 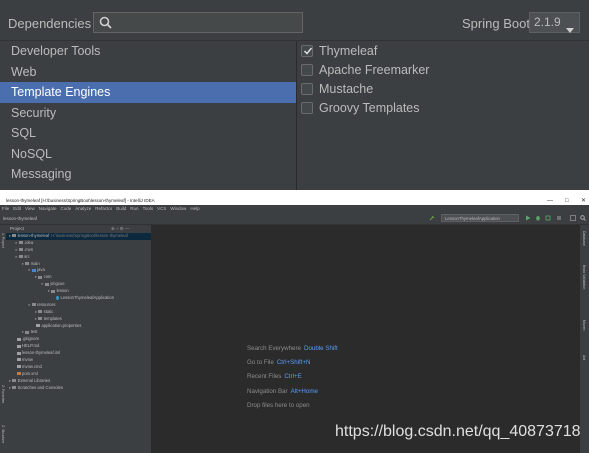 I want to click on dependency-item: Thymeleaf, so click(x=365, y=50).